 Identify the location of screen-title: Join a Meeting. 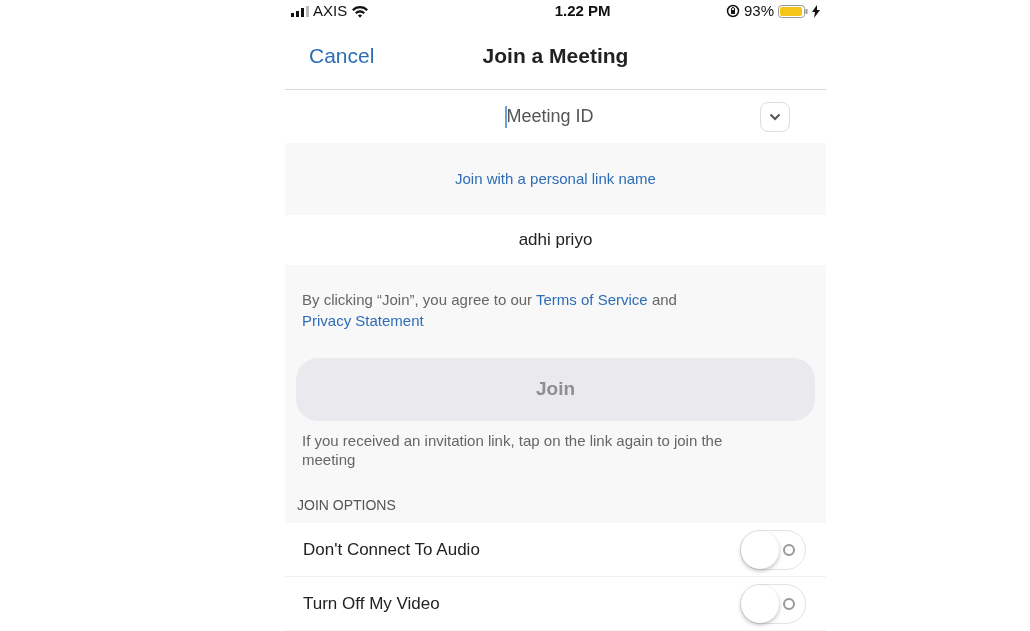
(555, 55).